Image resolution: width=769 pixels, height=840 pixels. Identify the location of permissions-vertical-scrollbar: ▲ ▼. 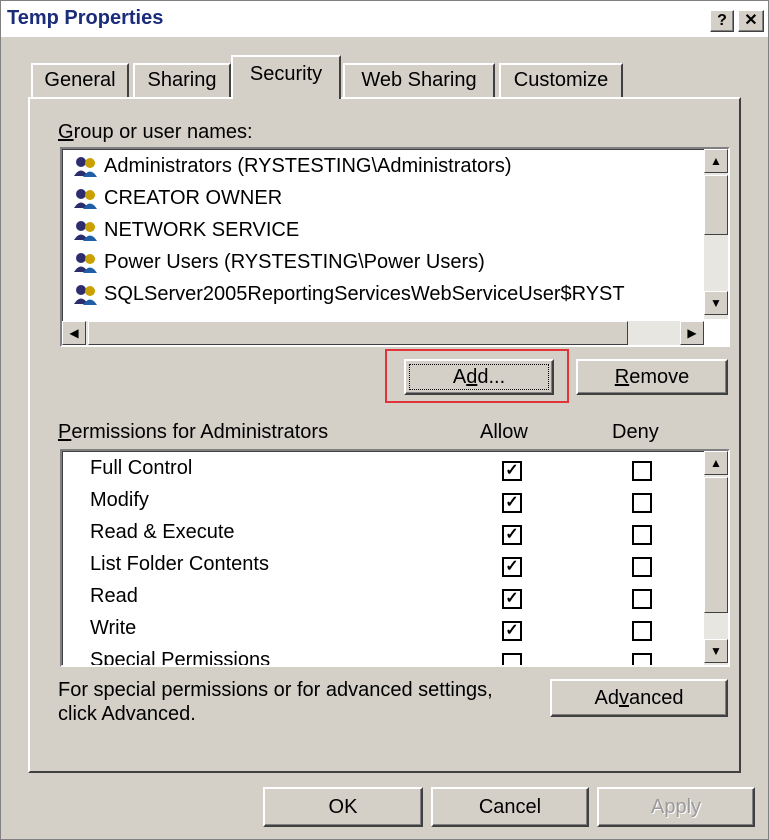
(716, 558).